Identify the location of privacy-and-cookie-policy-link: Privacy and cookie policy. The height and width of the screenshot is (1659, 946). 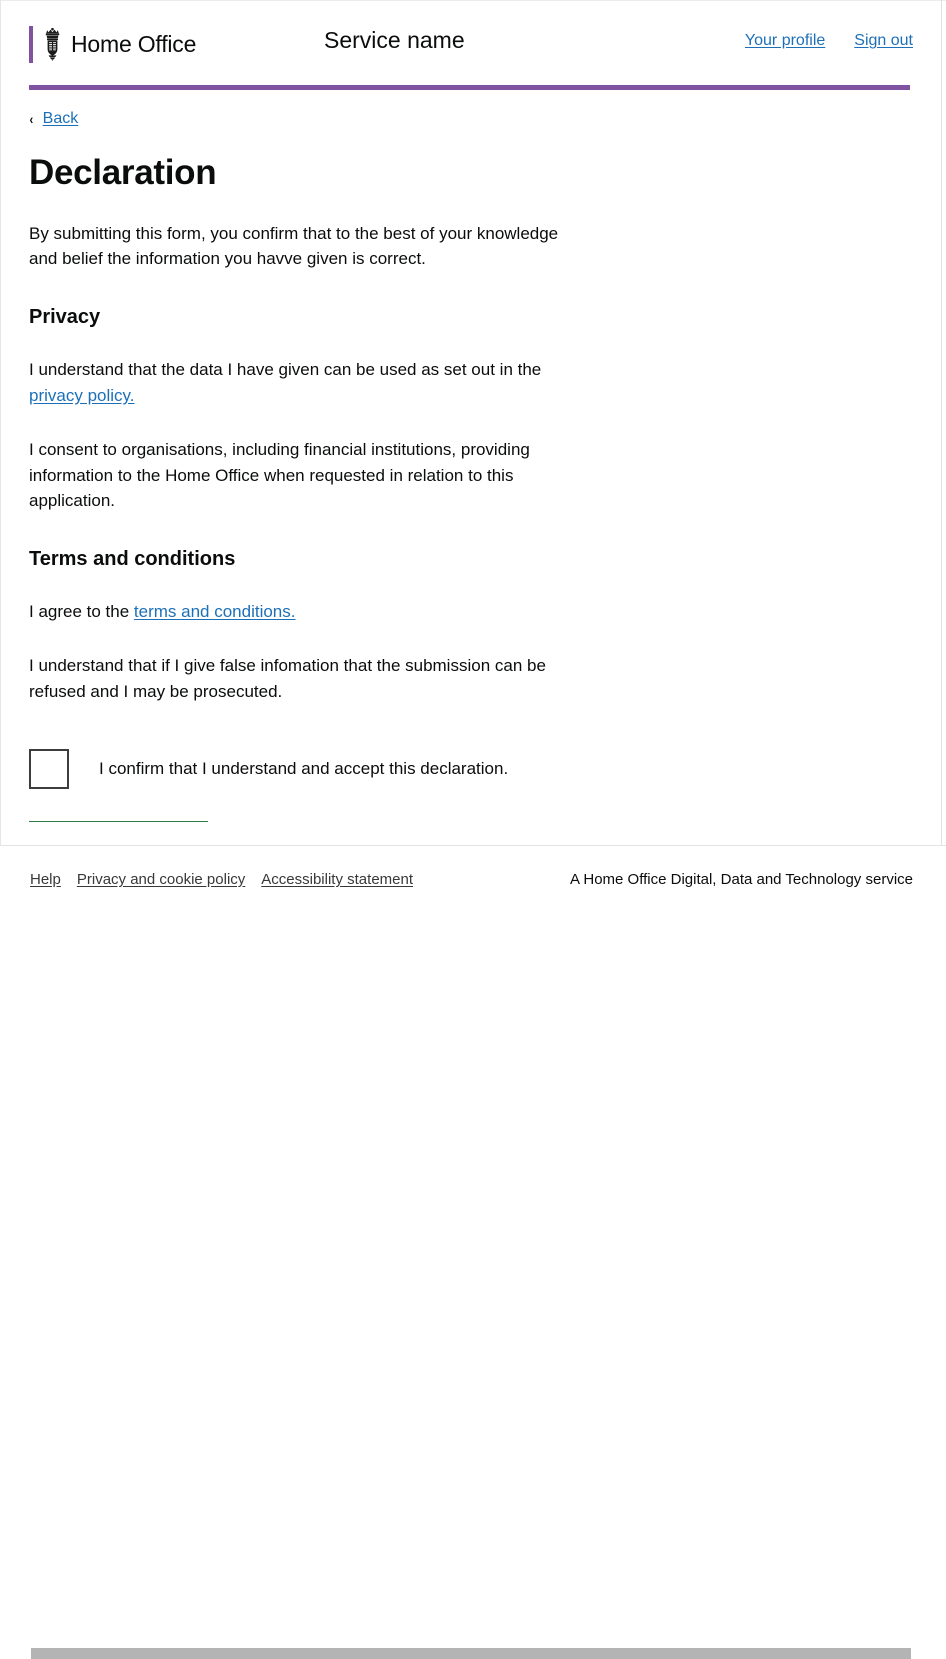
(161, 879).